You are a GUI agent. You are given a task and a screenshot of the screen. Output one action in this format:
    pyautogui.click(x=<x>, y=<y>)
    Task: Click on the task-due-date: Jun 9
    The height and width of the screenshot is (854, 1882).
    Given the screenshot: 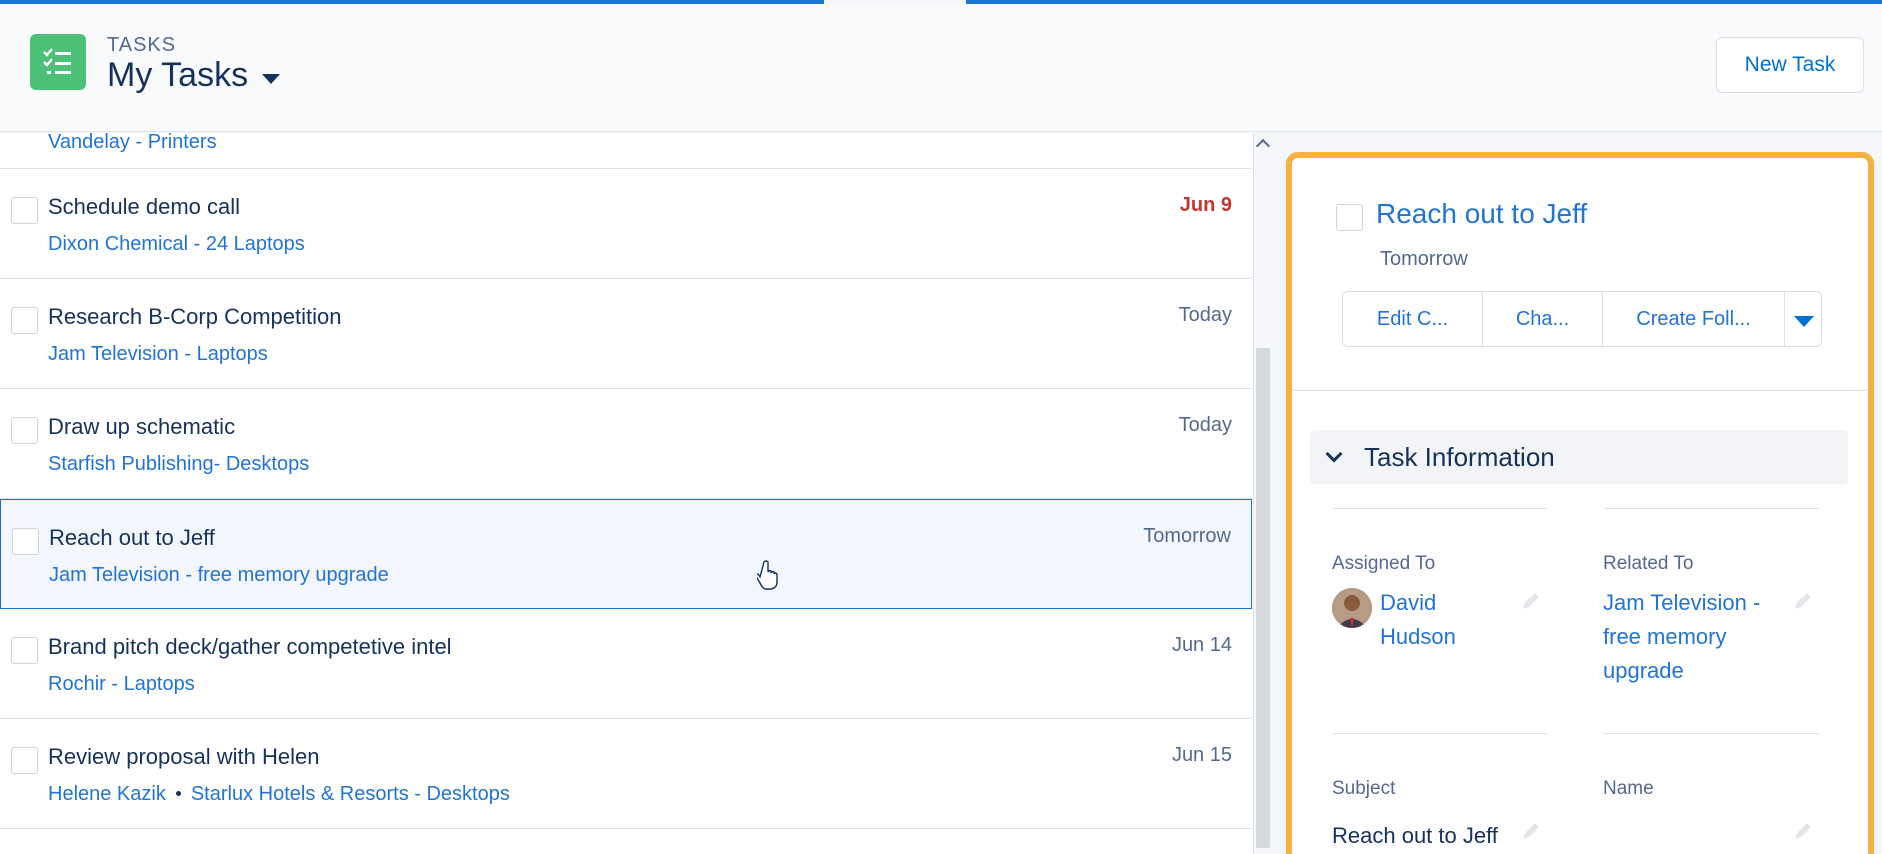 What is the action you would take?
    pyautogui.click(x=1205, y=205)
    